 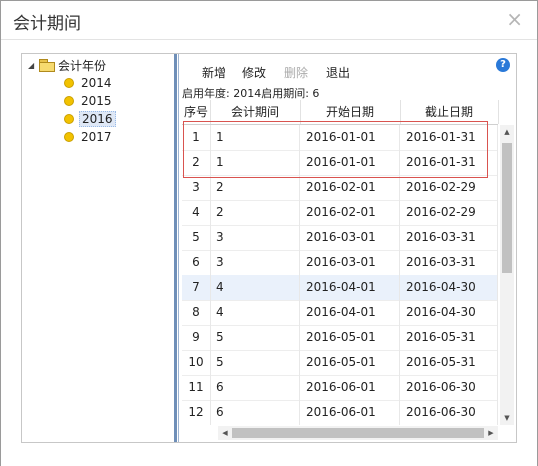 What do you see at coordinates (196, 412) in the screenshot?
I see `cell-seq: 12` at bounding box center [196, 412].